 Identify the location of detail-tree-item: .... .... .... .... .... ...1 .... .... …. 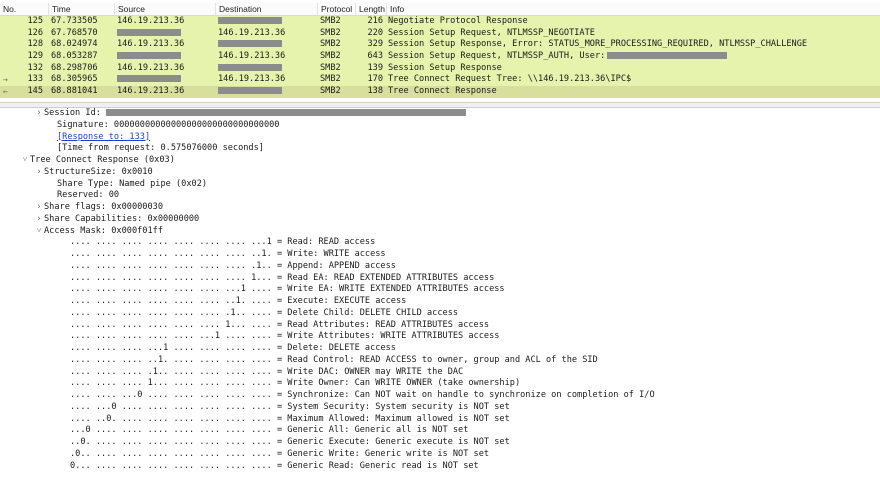
(440, 337).